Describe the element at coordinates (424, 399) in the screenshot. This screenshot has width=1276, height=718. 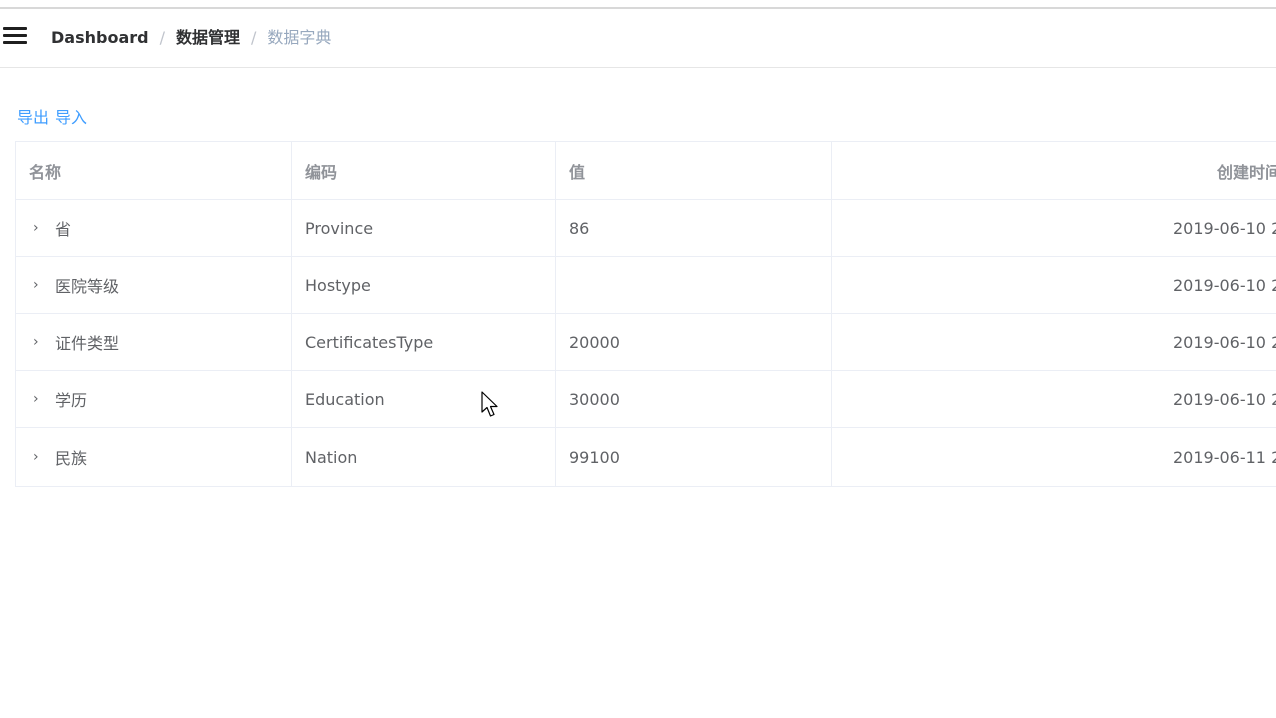
I see `code-cell: Education` at that location.